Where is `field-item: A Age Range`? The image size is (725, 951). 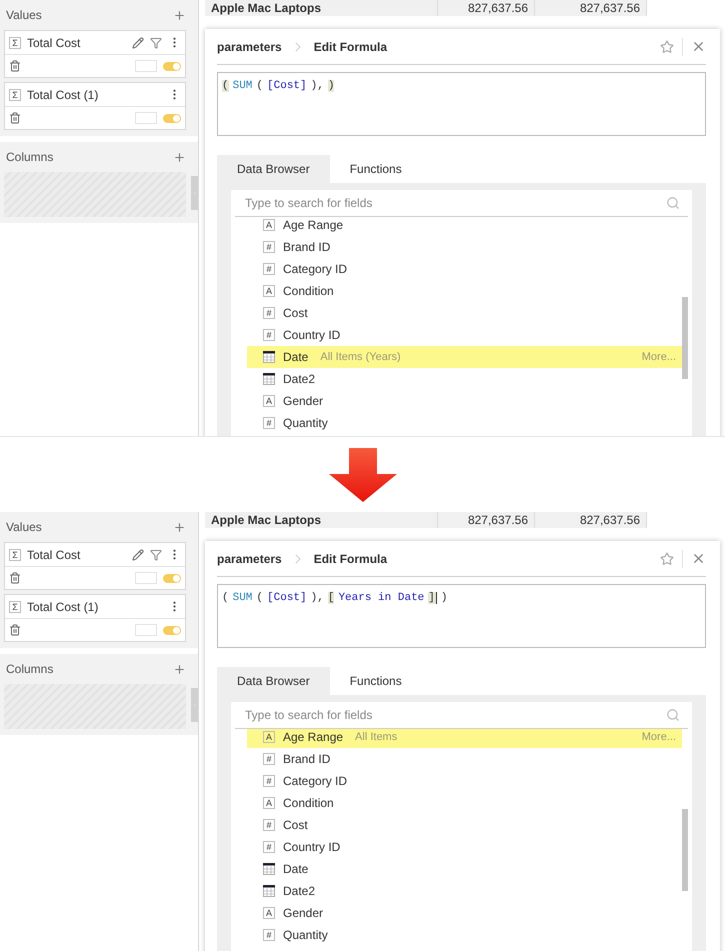
field-item: A Age Range is located at coordinates (464, 226).